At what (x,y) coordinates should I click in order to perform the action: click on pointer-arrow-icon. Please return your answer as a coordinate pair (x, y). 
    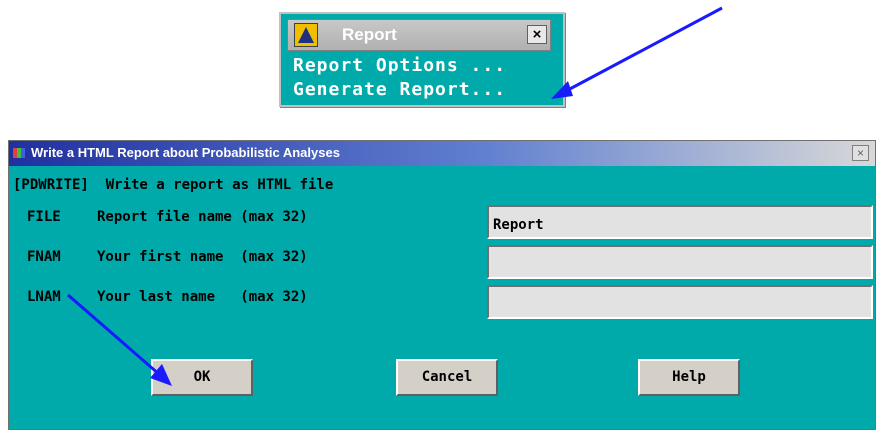
    Looking at the image, I should click on (637, 52).